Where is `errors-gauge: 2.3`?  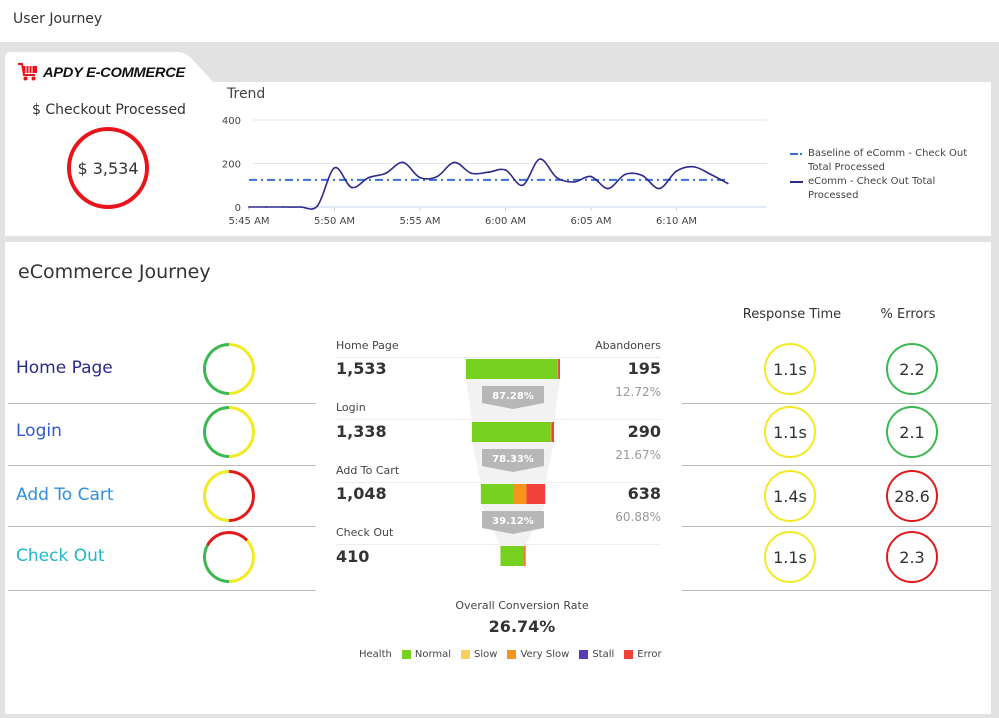
errors-gauge: 2.3 is located at coordinates (912, 557).